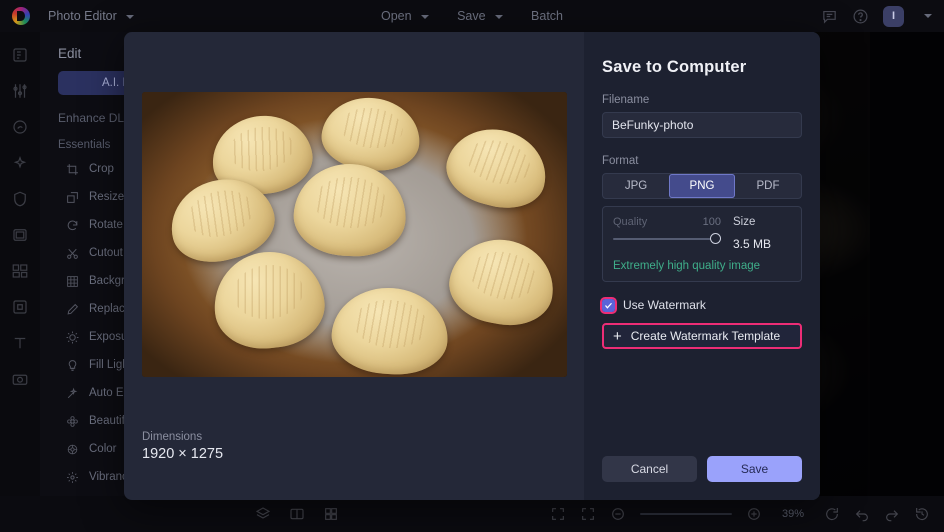 The height and width of the screenshot is (532, 944). I want to click on tool-label: Rotate, so click(106, 225).